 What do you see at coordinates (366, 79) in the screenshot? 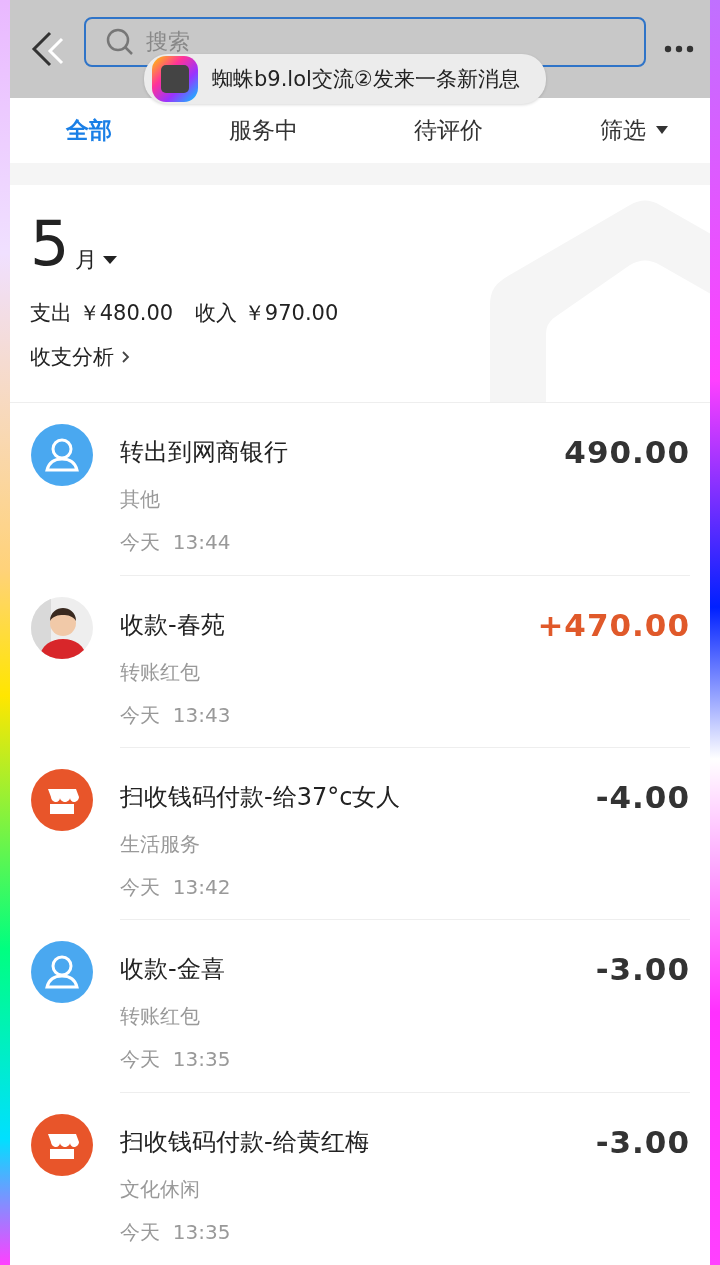
I see `notification-text: 蜘蛛b9.lol交流②发来一条新消息` at bounding box center [366, 79].